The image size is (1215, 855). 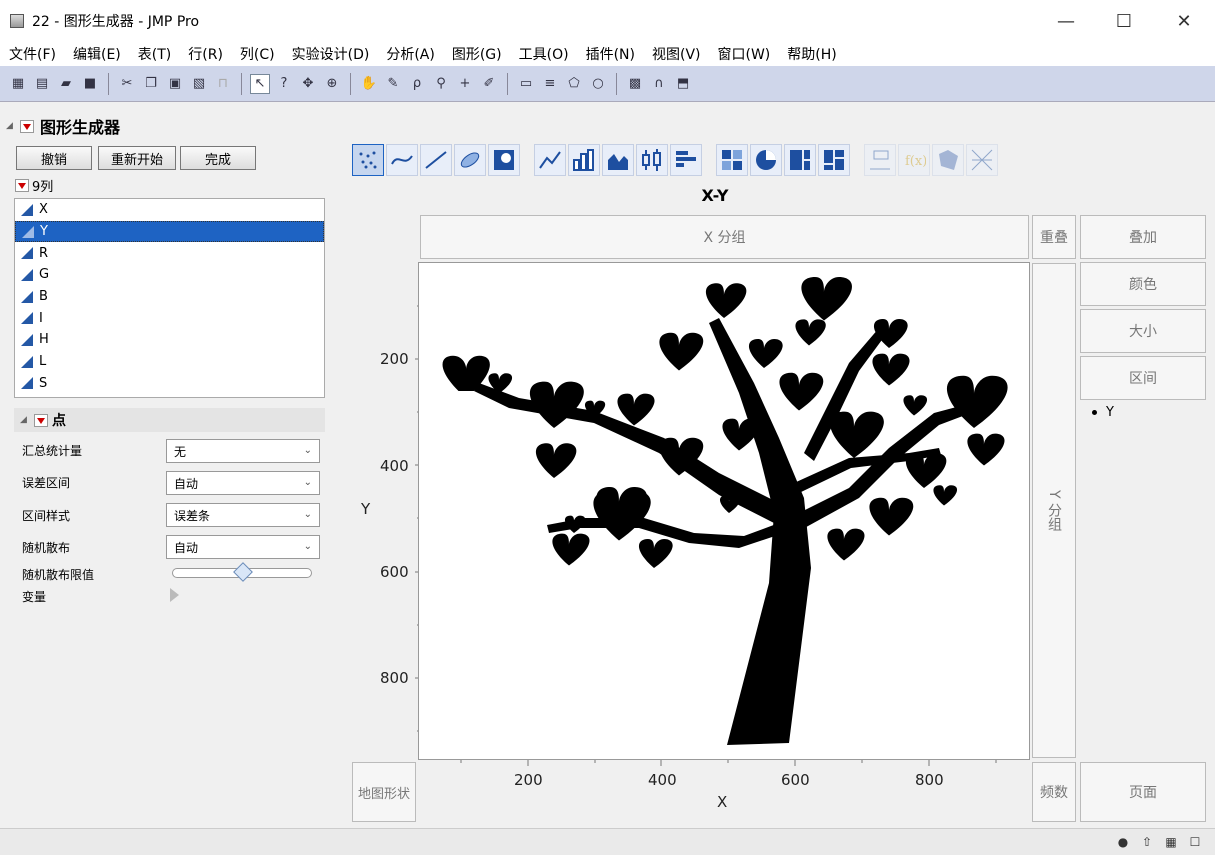 What do you see at coordinates (54, 158) in the screenshot?
I see `undo-button: 撤销` at bounding box center [54, 158].